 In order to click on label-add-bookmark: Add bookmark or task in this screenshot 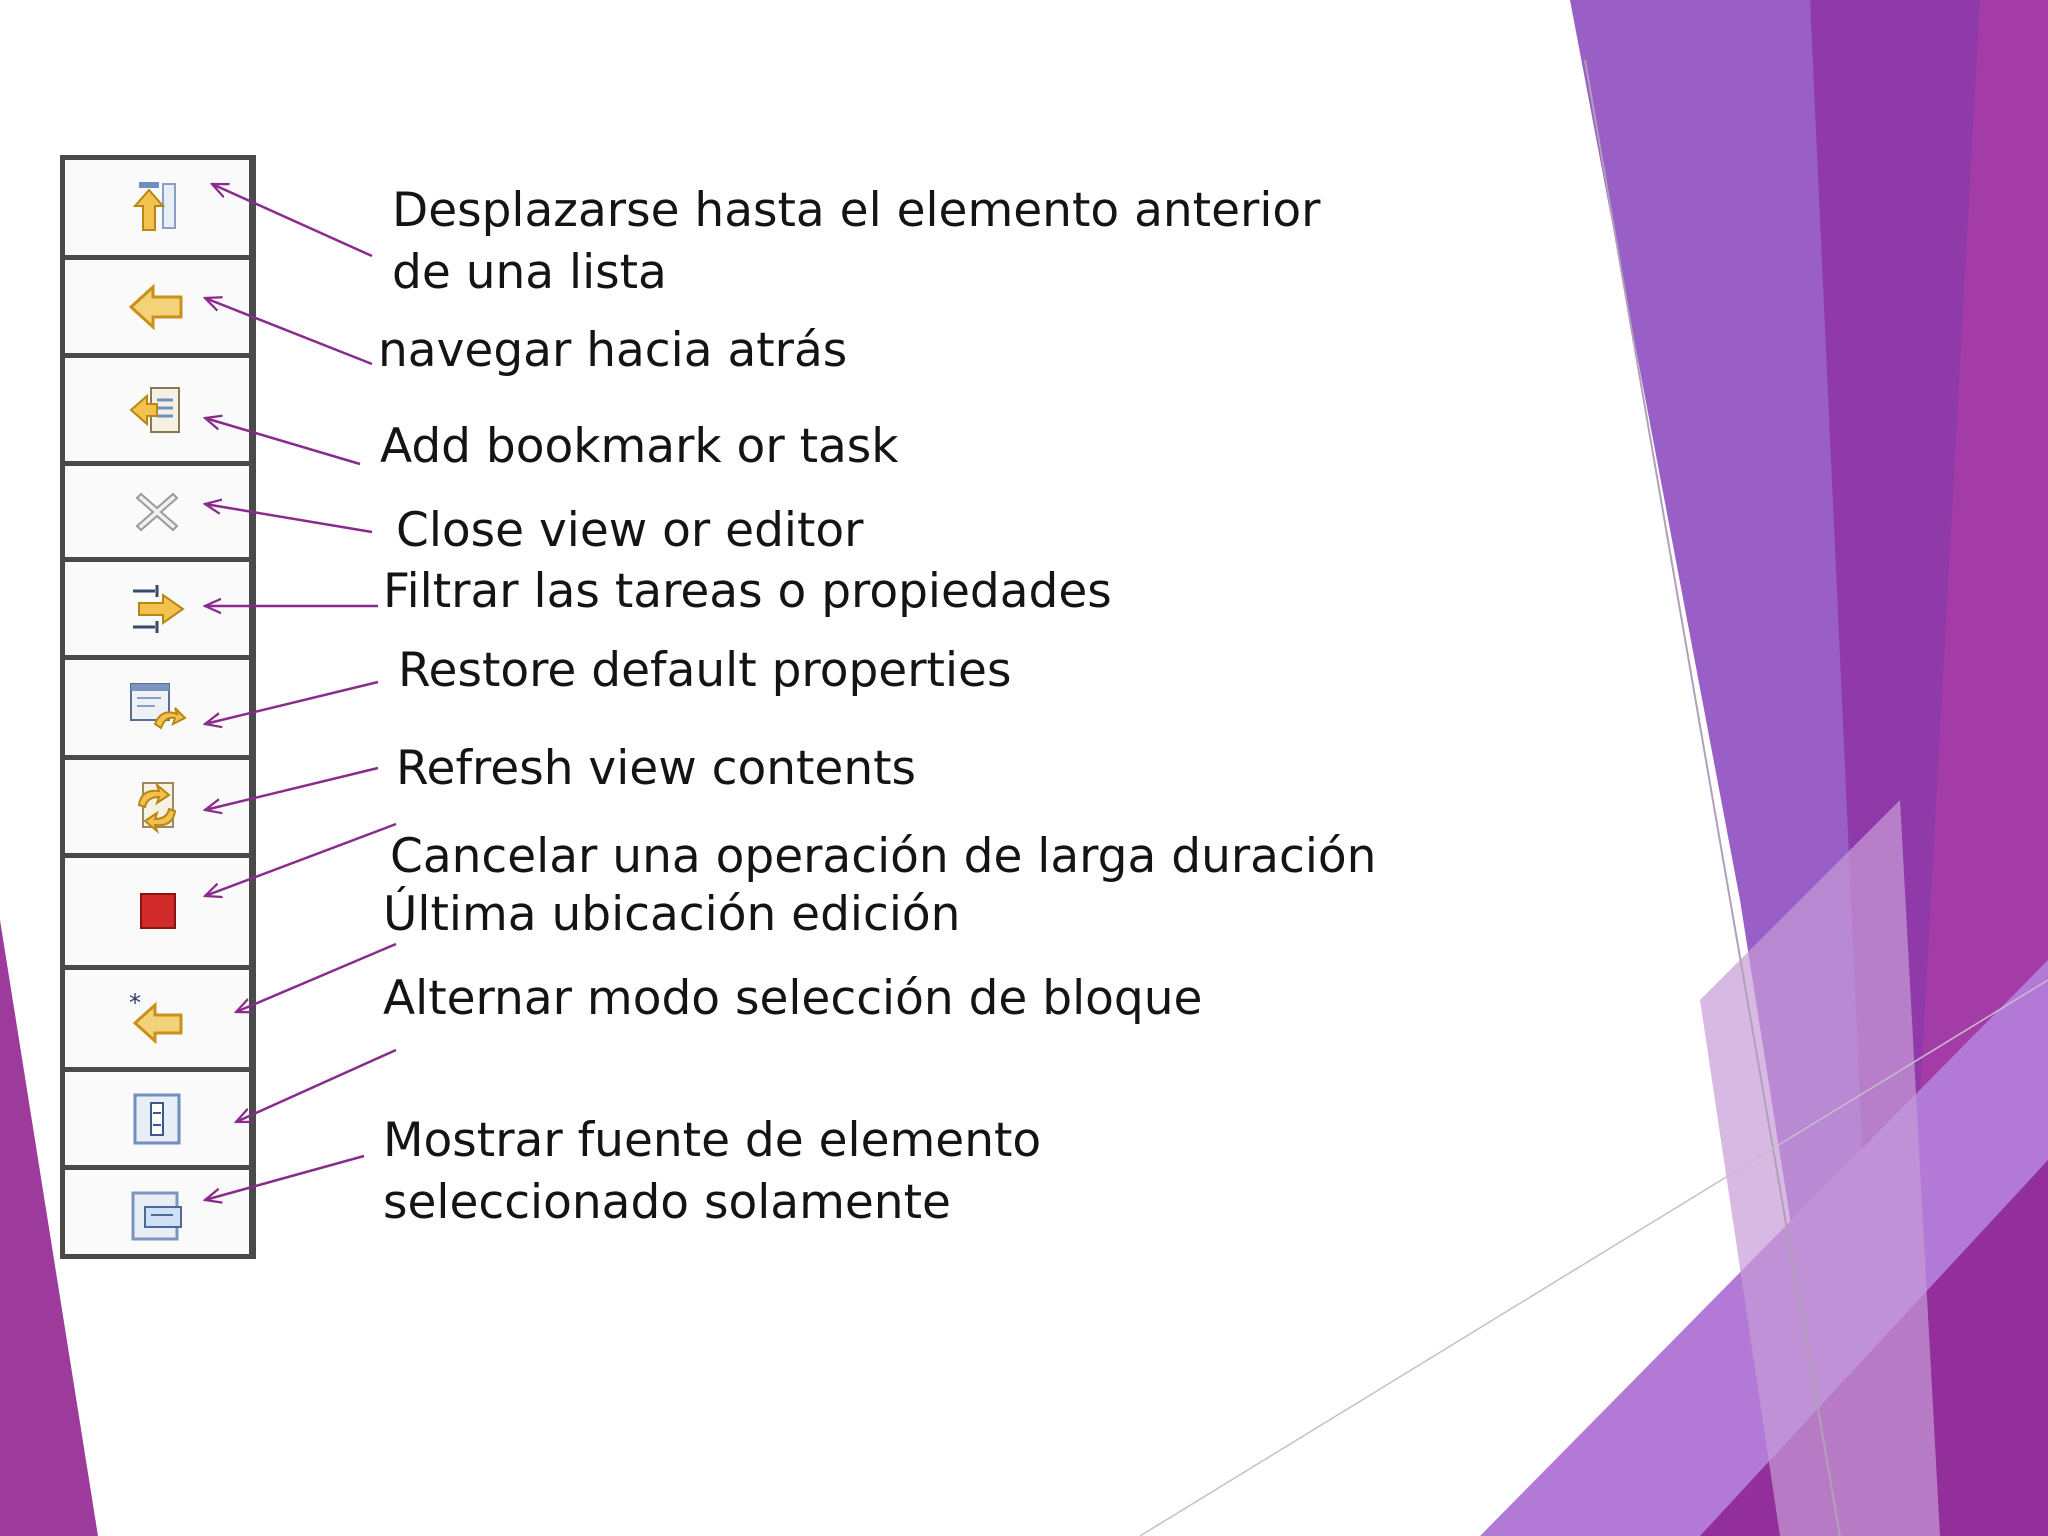, I will do `click(639, 446)`.